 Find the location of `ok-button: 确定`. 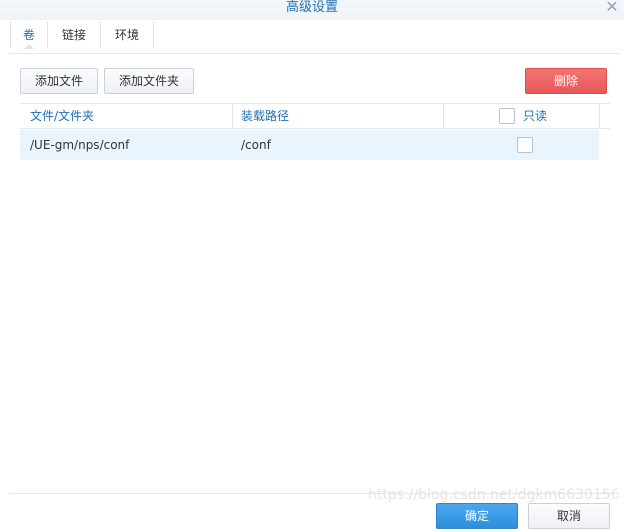

ok-button: 确定 is located at coordinates (477, 516).